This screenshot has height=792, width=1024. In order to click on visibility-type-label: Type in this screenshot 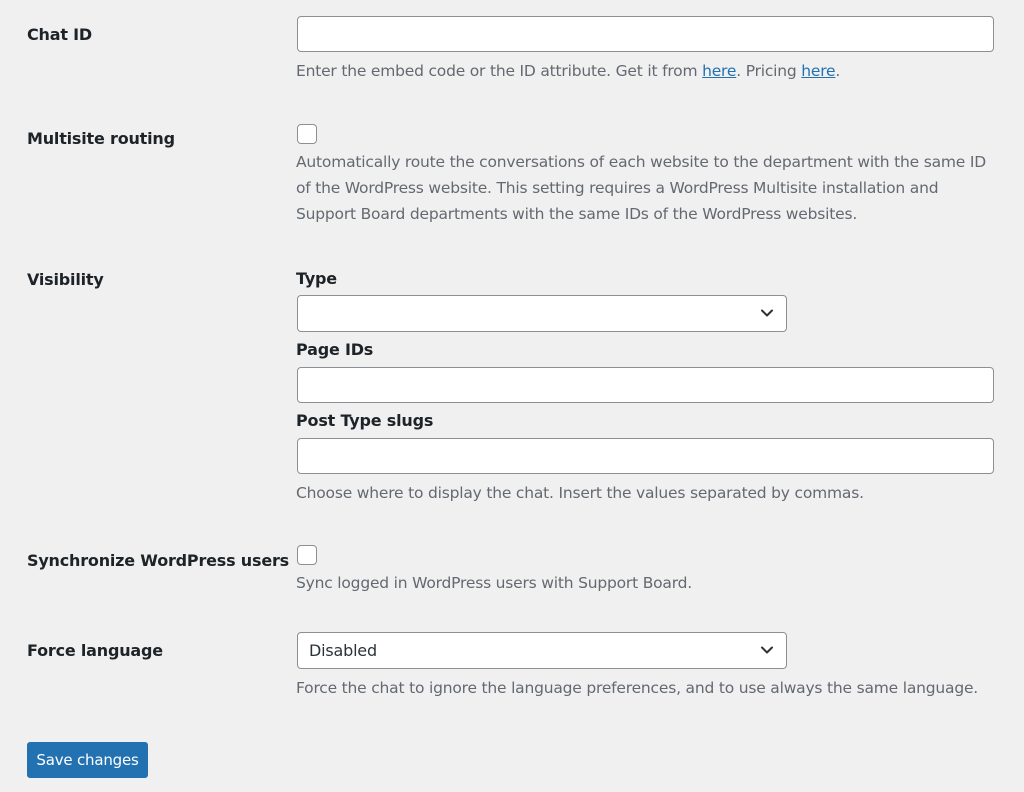, I will do `click(316, 278)`.